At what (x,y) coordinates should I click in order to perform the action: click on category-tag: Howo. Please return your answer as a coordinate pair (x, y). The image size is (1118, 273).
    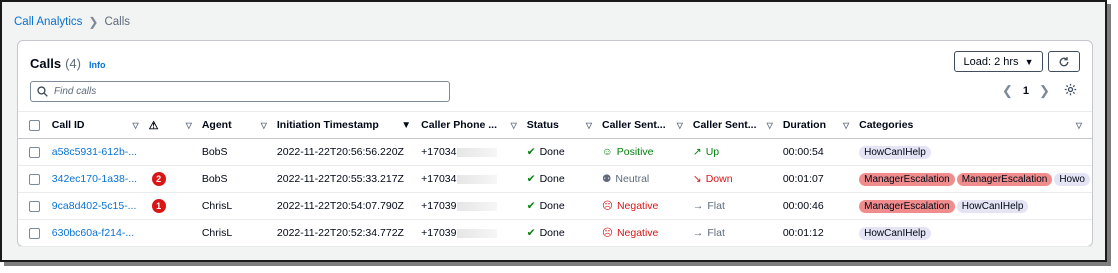
    Looking at the image, I should click on (1072, 179).